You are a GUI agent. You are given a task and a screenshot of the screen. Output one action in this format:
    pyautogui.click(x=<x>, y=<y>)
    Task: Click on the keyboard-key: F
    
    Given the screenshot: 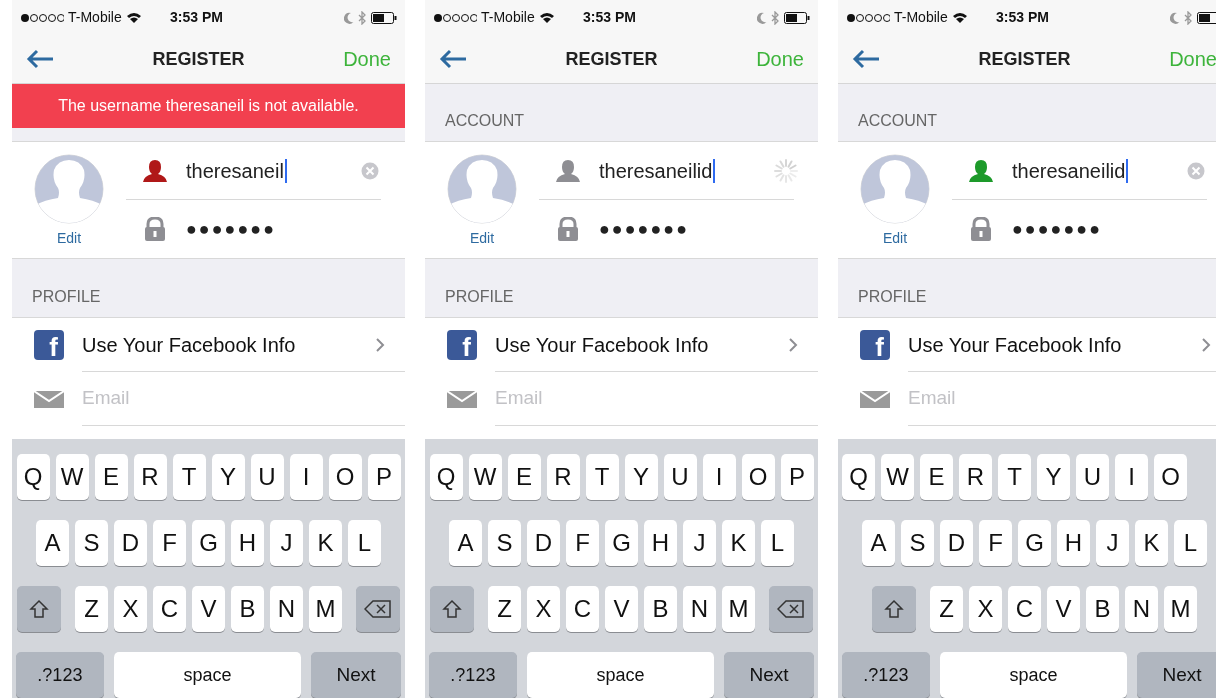 What is the action you would take?
    pyautogui.click(x=169, y=543)
    